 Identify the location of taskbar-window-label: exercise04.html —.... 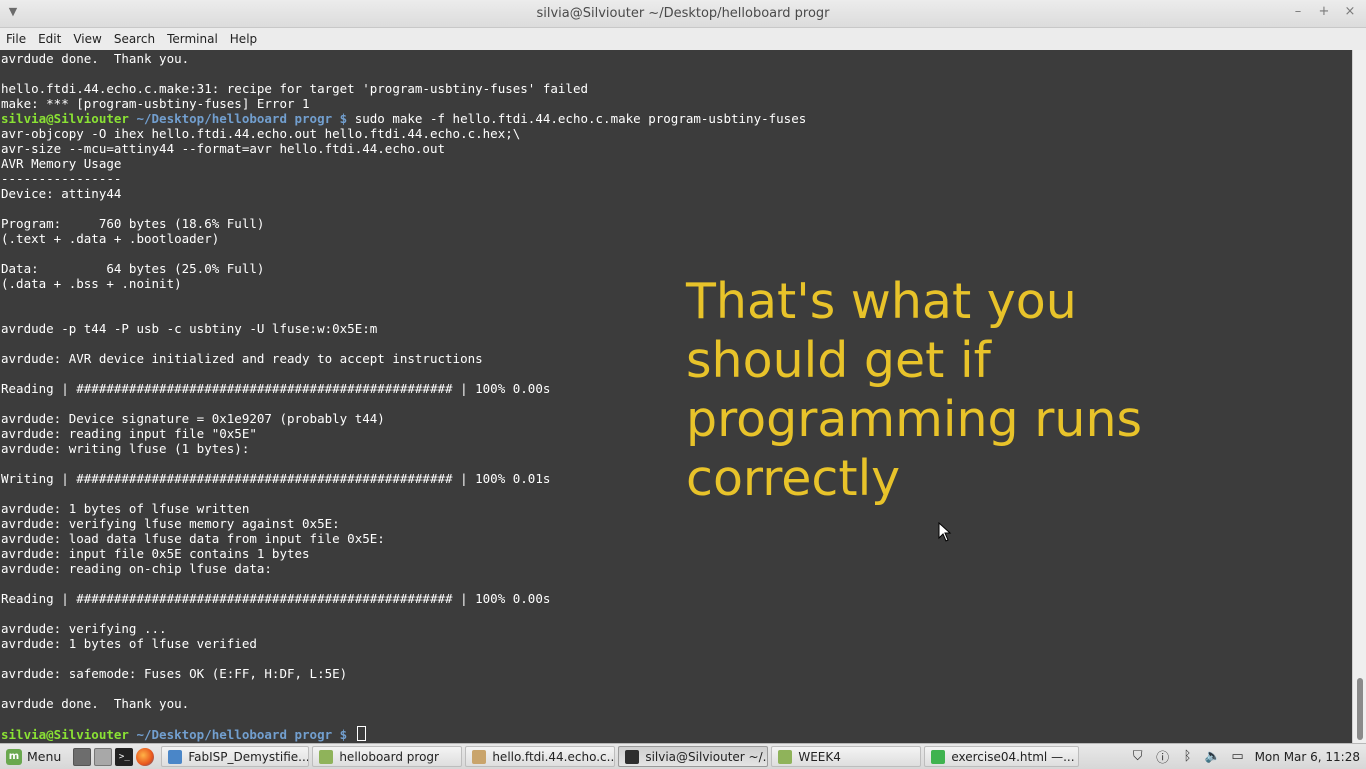
(1013, 756).